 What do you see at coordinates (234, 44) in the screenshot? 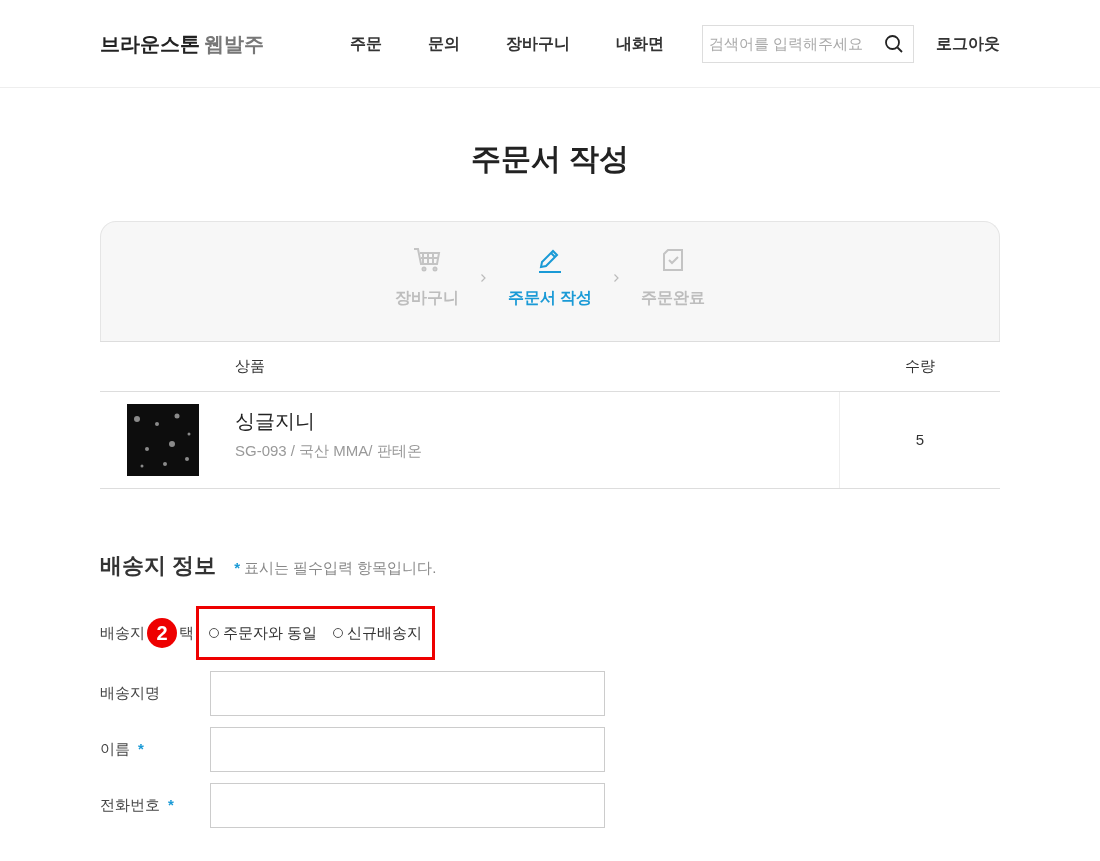
I see `logo-subtitle: 웹발주` at bounding box center [234, 44].